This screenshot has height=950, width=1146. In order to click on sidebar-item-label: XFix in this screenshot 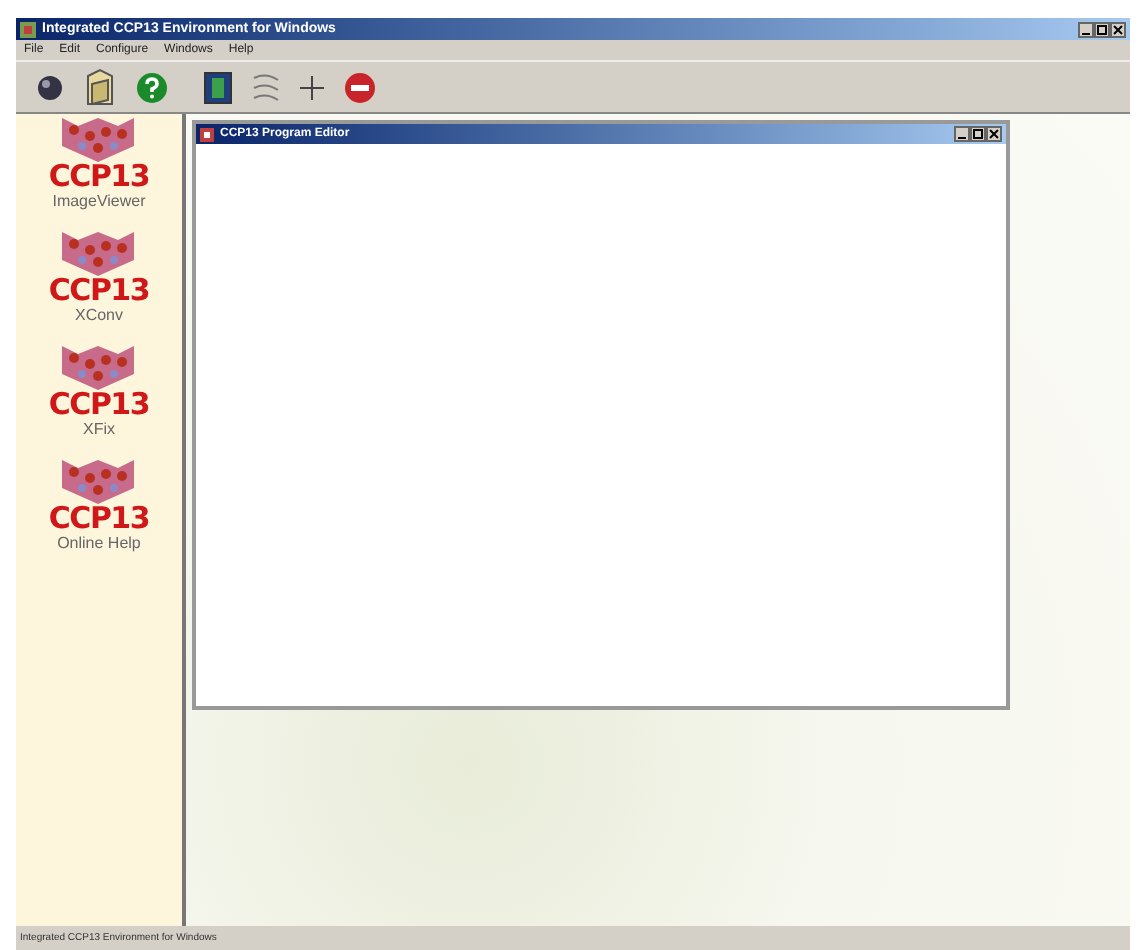, I will do `click(98, 430)`.